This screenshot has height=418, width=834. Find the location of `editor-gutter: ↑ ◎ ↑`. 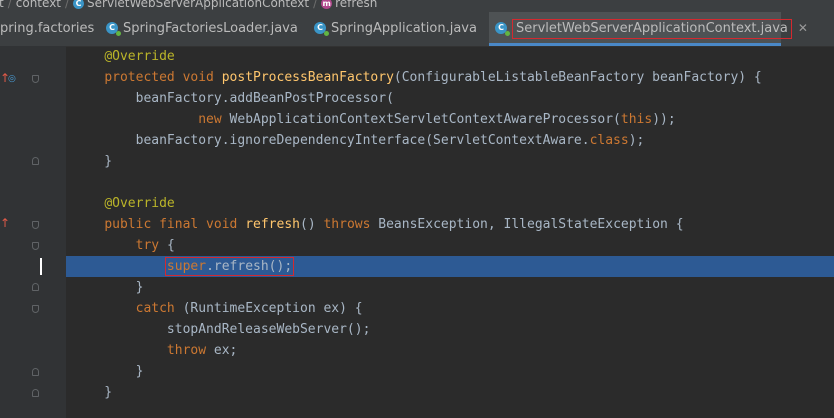

editor-gutter: ↑ ◎ ↑ is located at coordinates (33, 232).